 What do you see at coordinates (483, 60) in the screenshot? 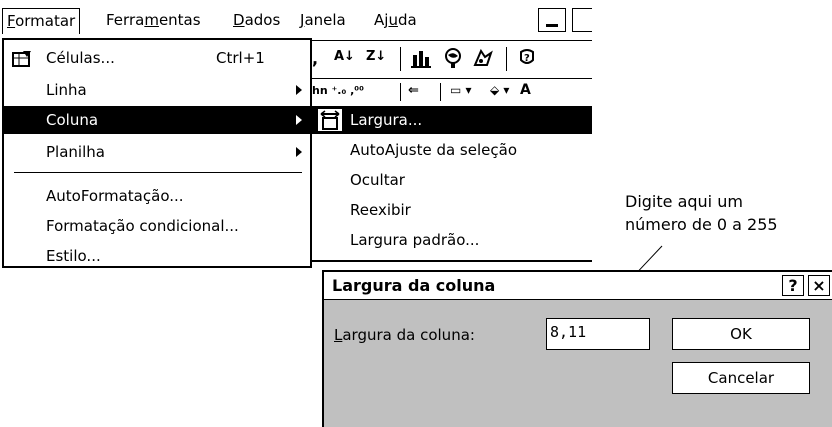
I see `drawing-icon` at bounding box center [483, 60].